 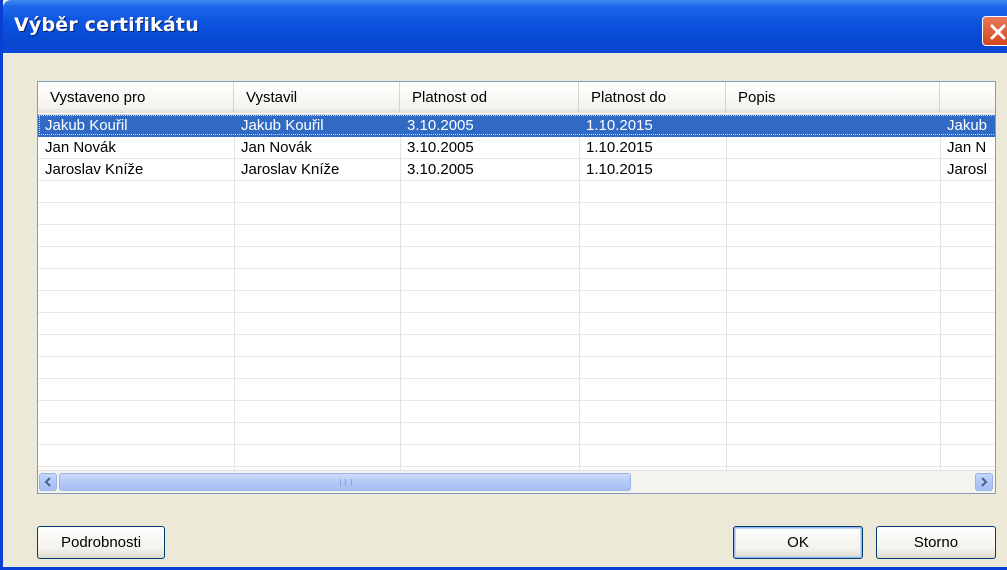 I want to click on column-header-description: Popis, so click(x=833, y=97).